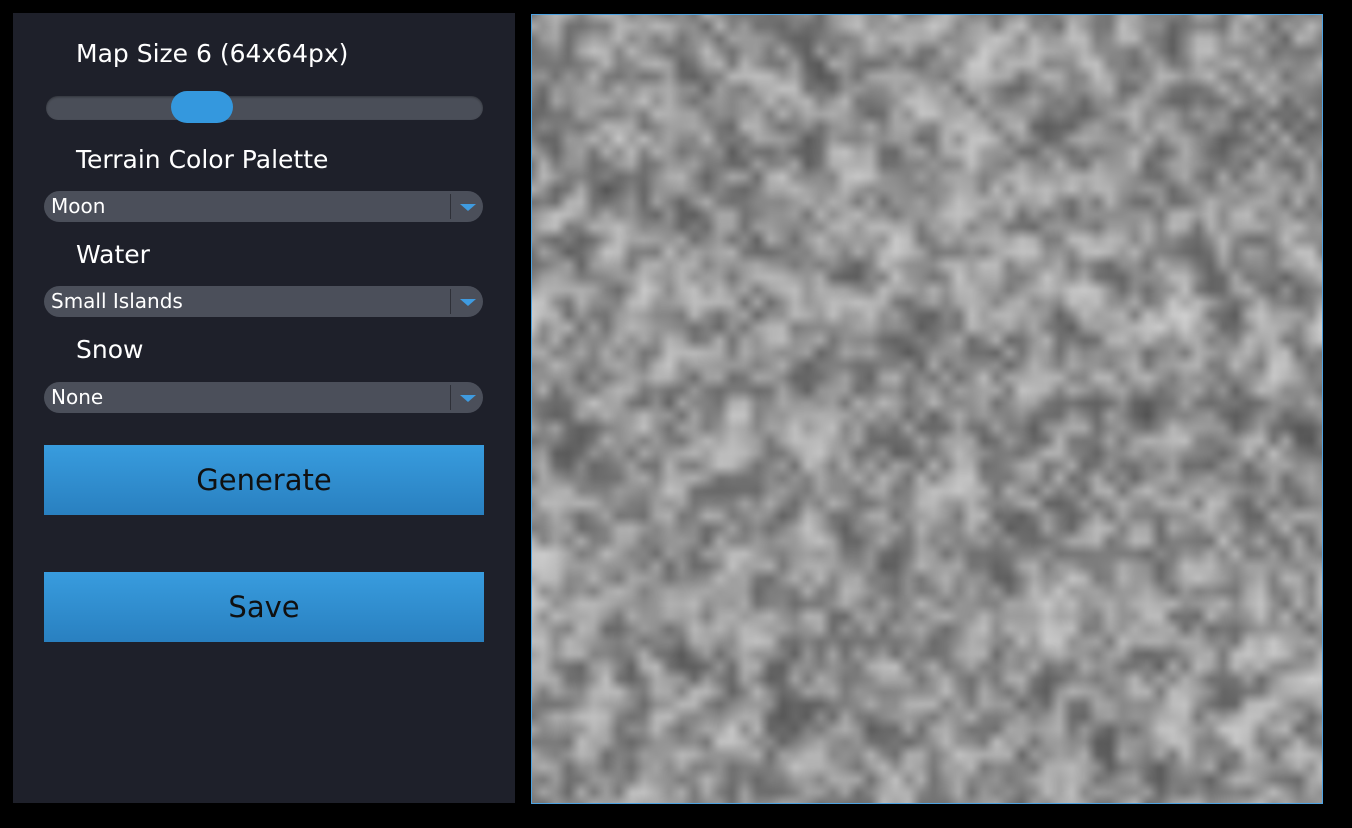 Image resolution: width=1352 pixels, height=828 pixels. Describe the element at coordinates (263, 301) in the screenshot. I see `water-select: Small Islands` at that location.